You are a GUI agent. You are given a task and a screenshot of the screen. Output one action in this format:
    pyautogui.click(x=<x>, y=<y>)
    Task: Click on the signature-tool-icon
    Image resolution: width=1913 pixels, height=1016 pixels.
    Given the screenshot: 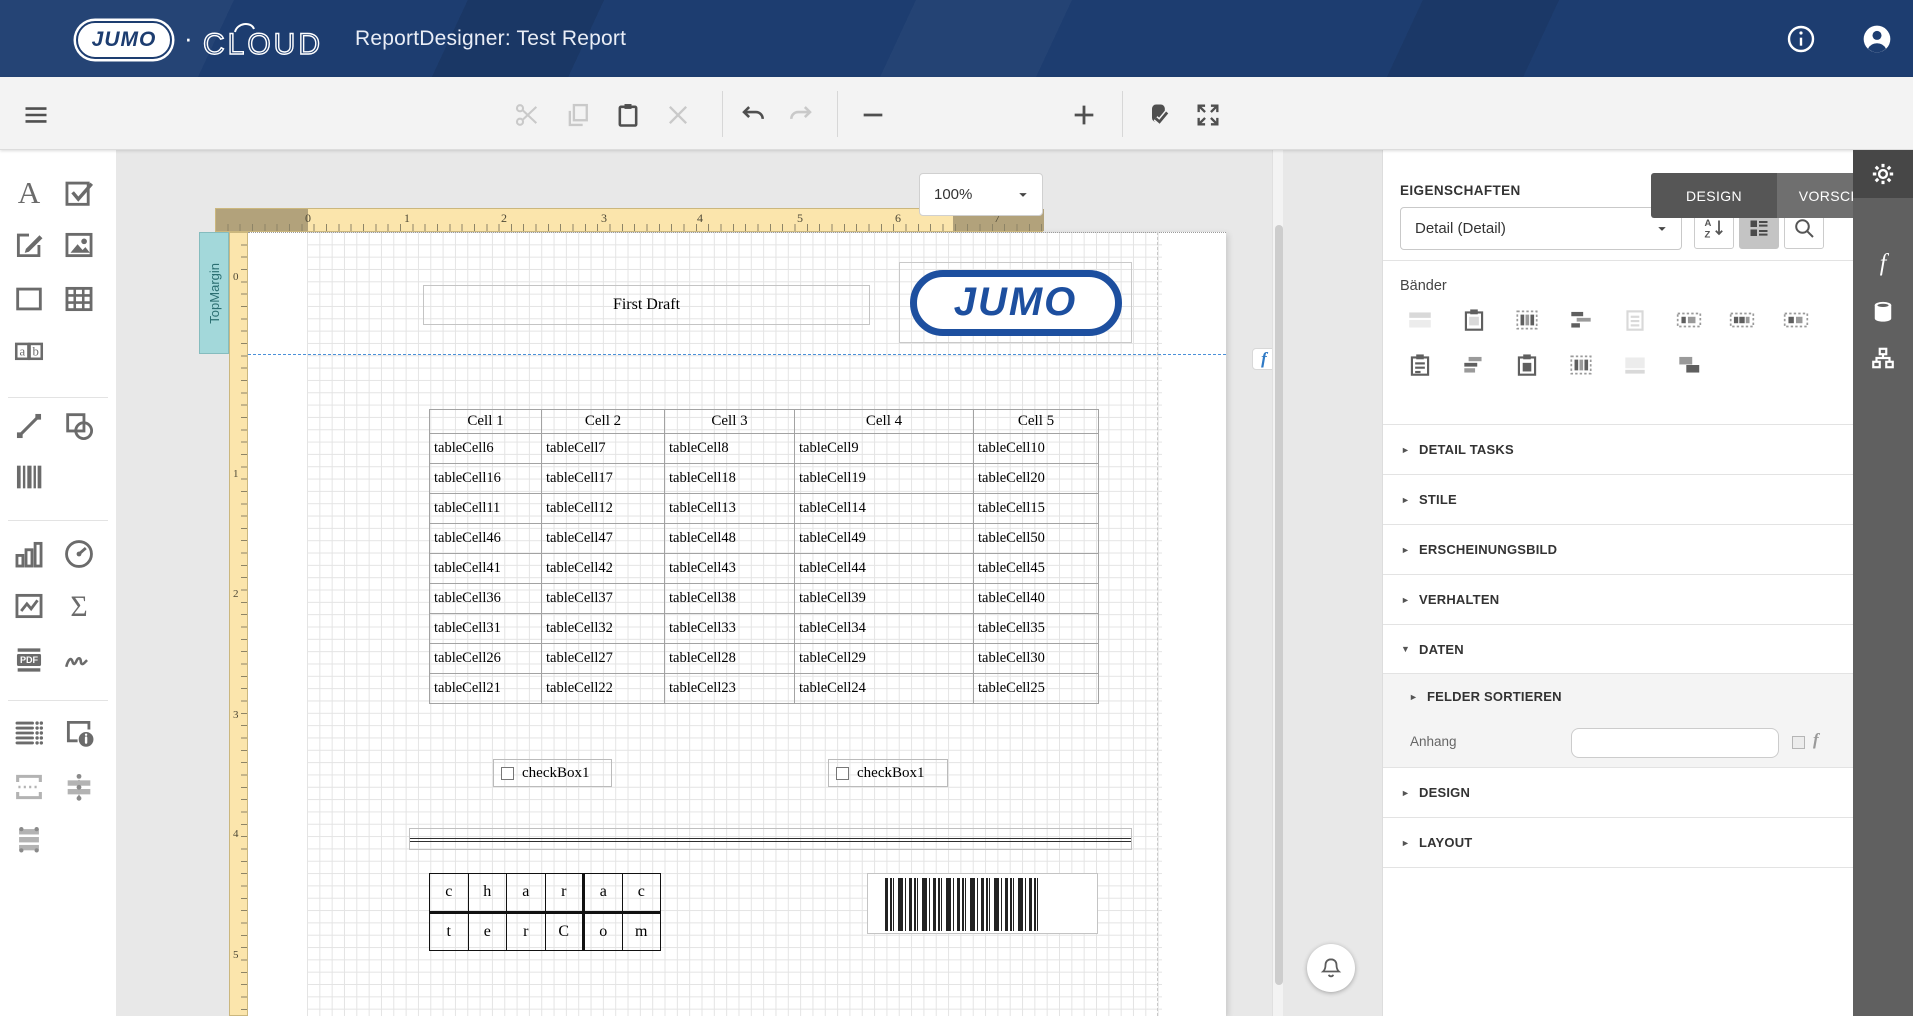 What is the action you would take?
    pyautogui.click(x=79, y=660)
    